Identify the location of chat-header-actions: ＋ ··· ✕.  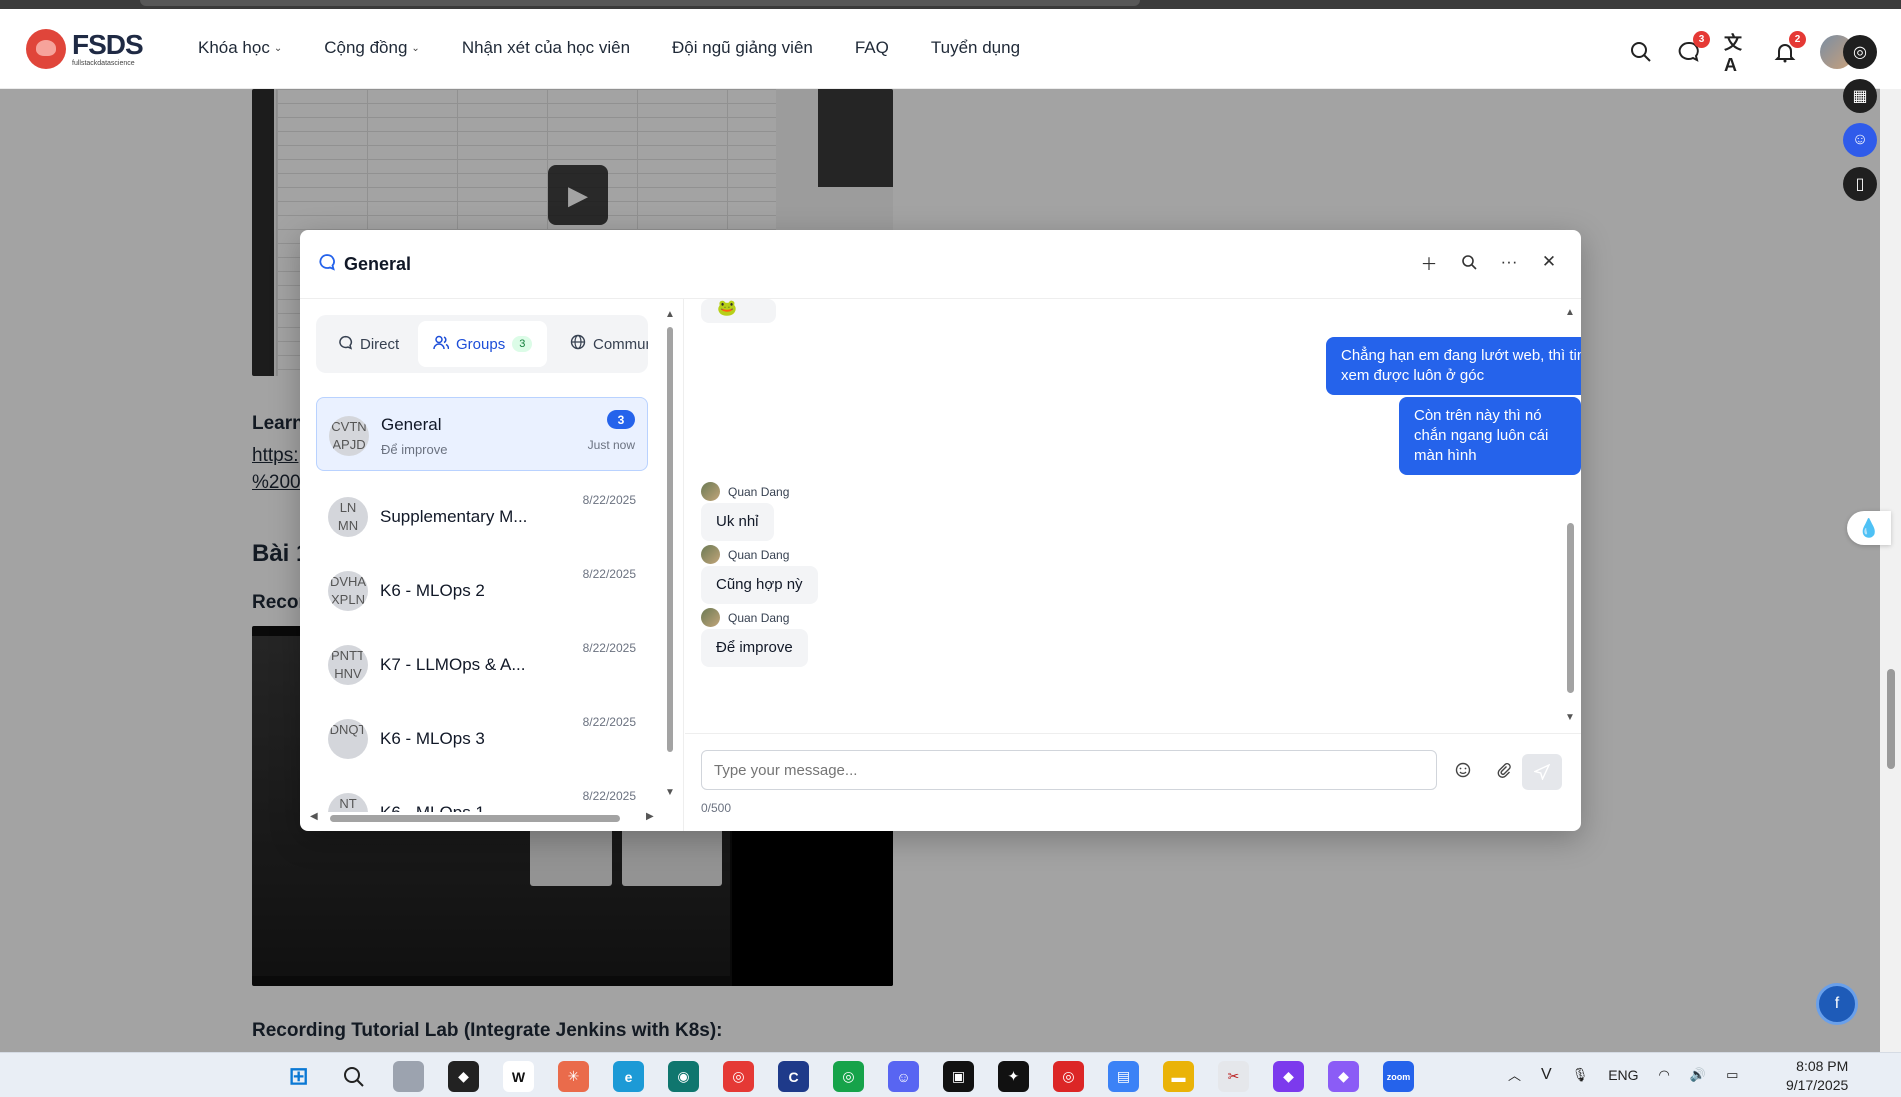
(1489, 263).